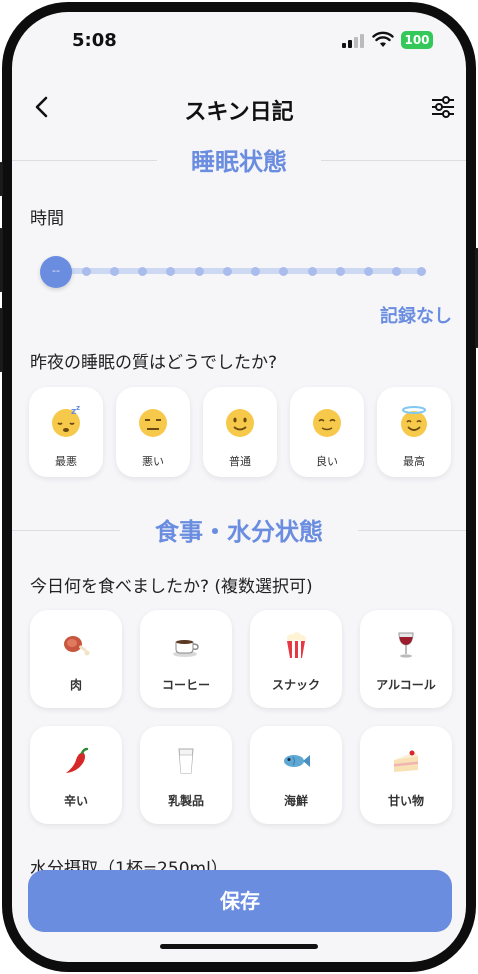 The image size is (478, 974). I want to click on food-option-alcohol: アルコール, so click(406, 659).